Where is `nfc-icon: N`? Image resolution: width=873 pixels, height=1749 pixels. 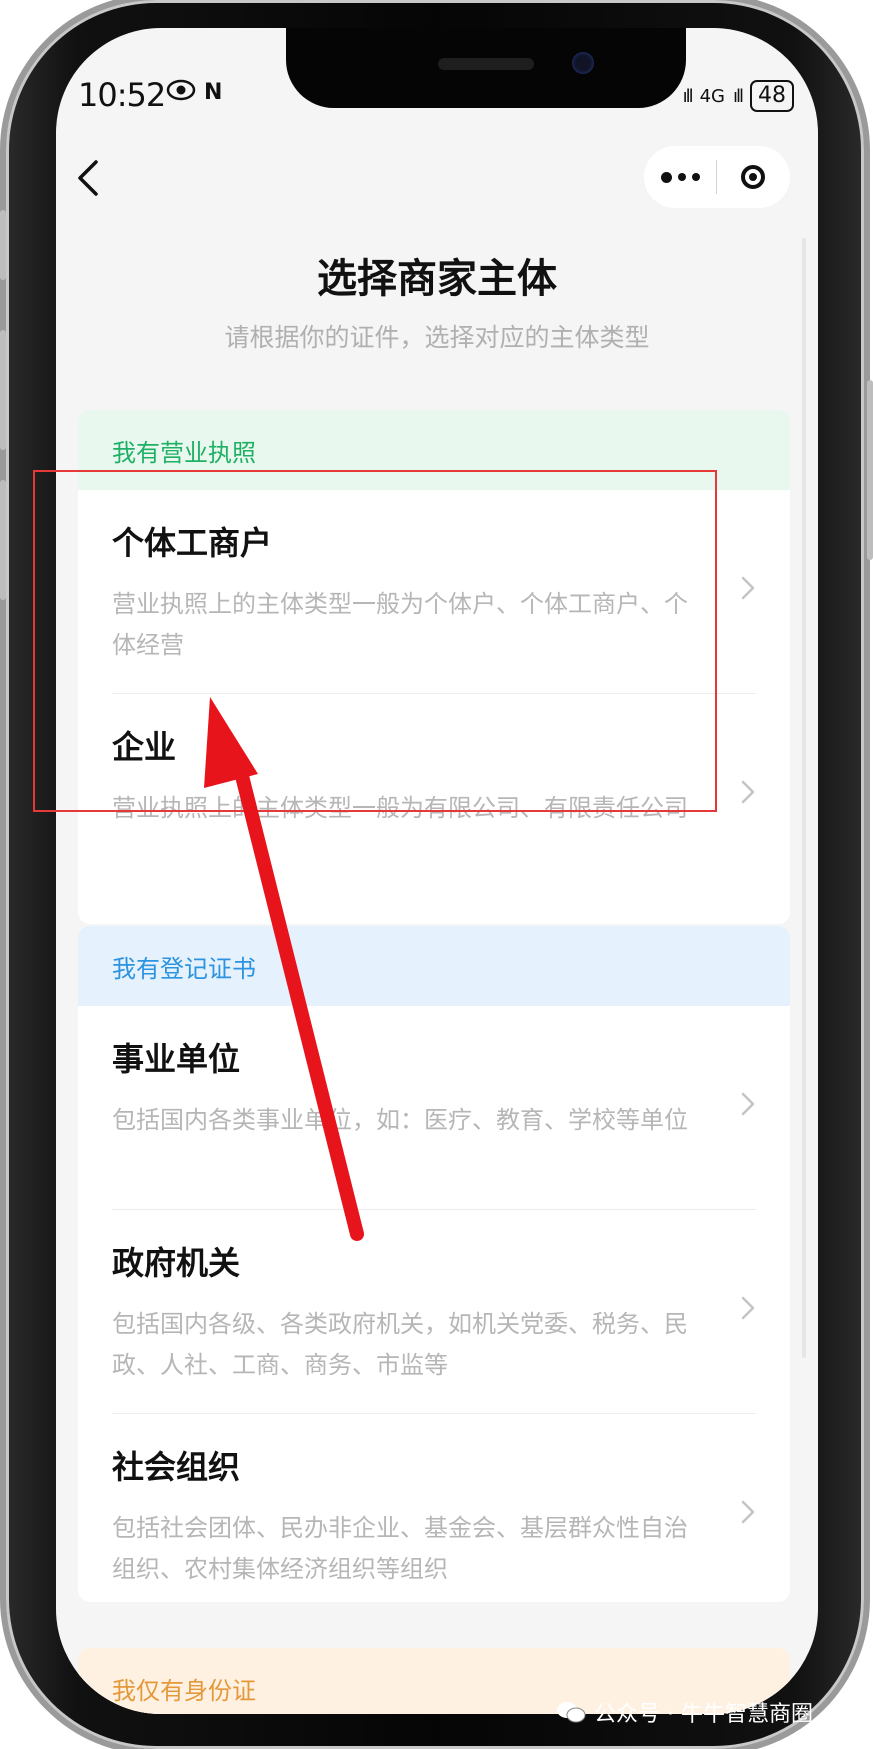 nfc-icon: N is located at coordinates (213, 92).